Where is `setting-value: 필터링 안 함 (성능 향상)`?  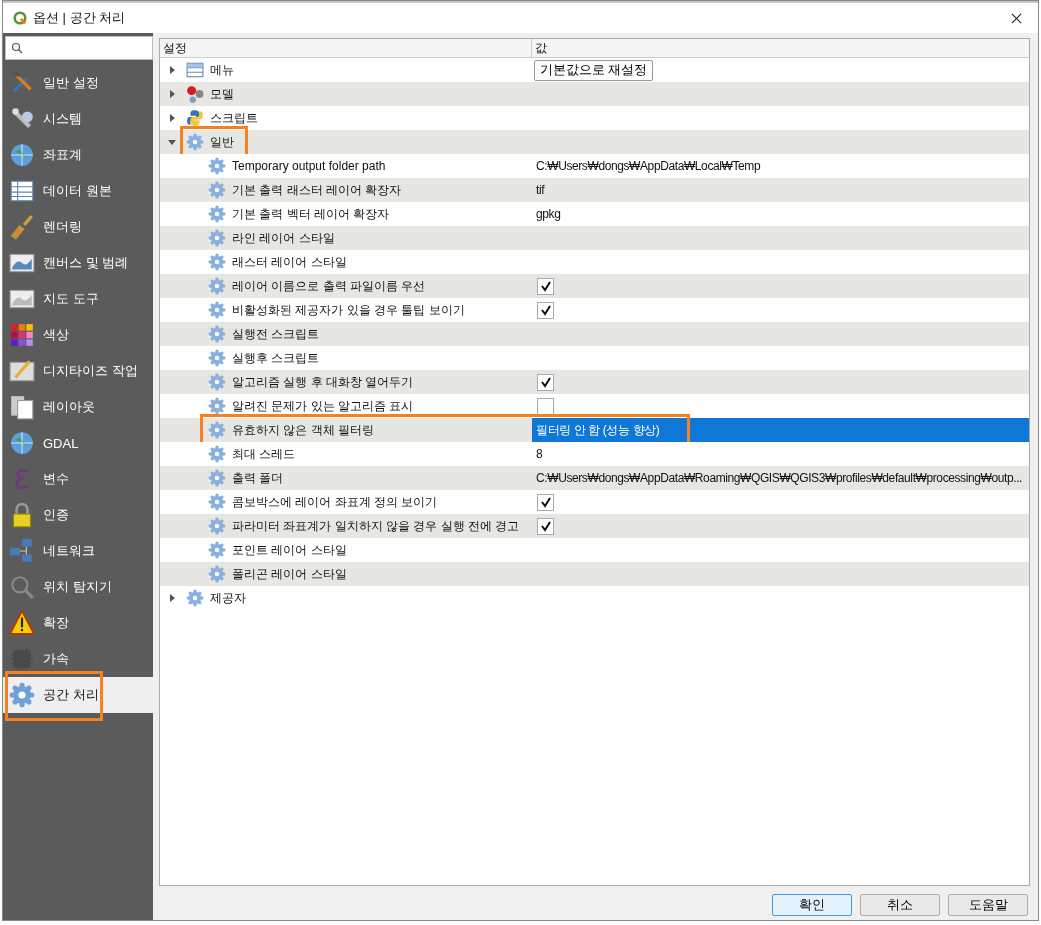 setting-value: 필터링 안 함 (성능 향상) is located at coordinates (597, 430).